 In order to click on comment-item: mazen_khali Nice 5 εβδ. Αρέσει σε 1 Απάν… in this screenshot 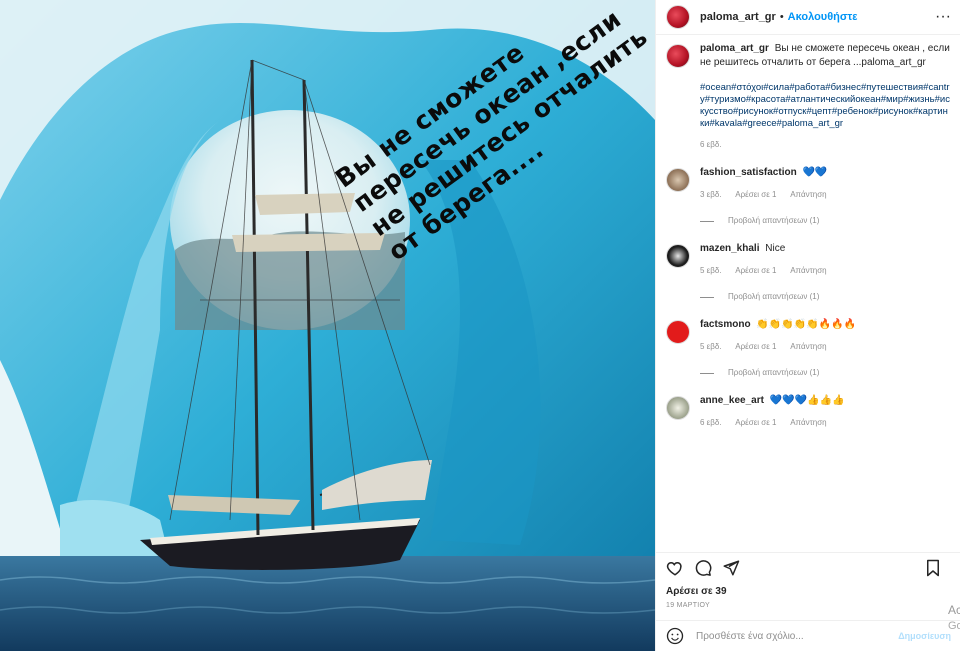, I will do `click(808, 273)`.